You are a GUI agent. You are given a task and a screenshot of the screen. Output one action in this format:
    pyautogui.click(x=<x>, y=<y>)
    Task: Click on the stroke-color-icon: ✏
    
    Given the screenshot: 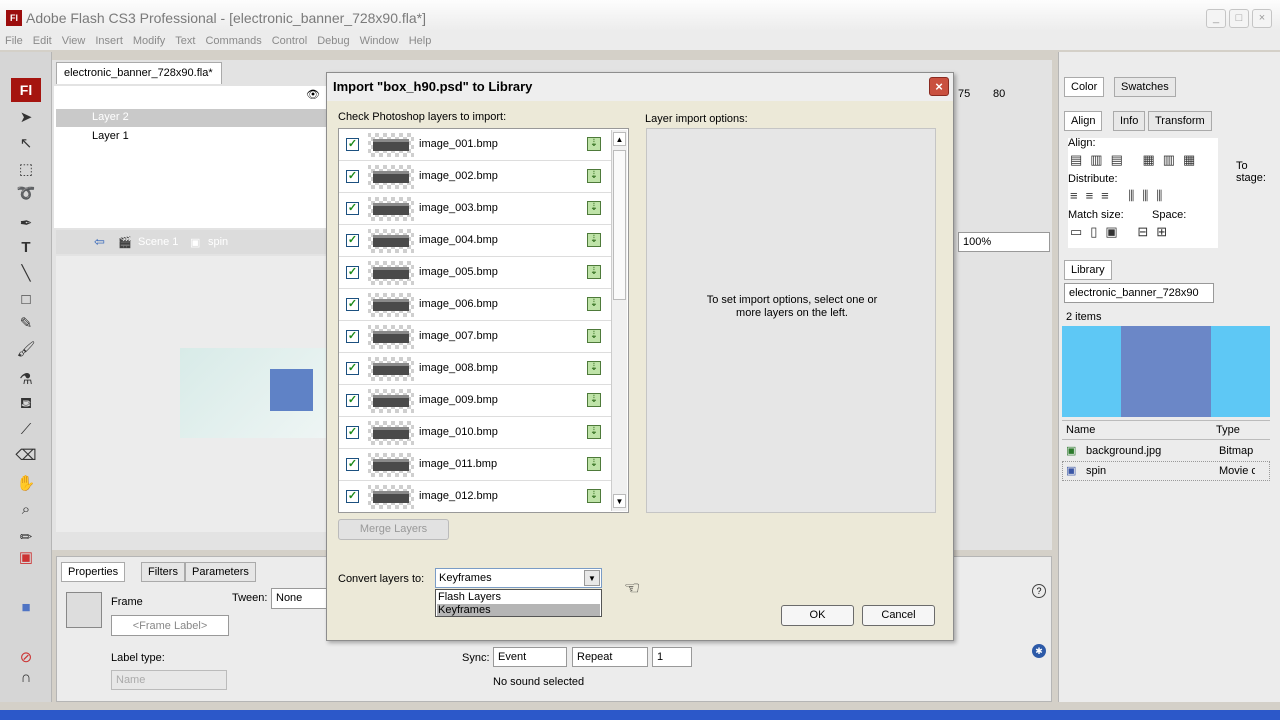 What is the action you would take?
    pyautogui.click(x=26, y=538)
    